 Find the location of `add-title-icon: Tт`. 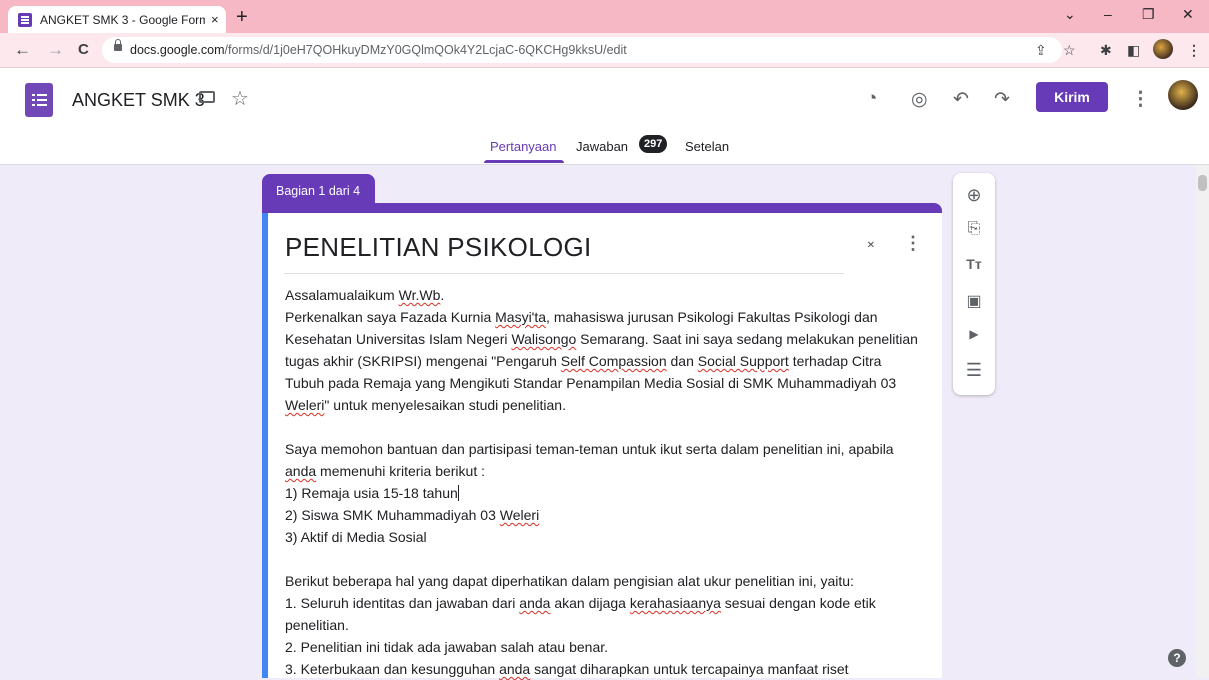

add-title-icon: Tт is located at coordinates (974, 264).